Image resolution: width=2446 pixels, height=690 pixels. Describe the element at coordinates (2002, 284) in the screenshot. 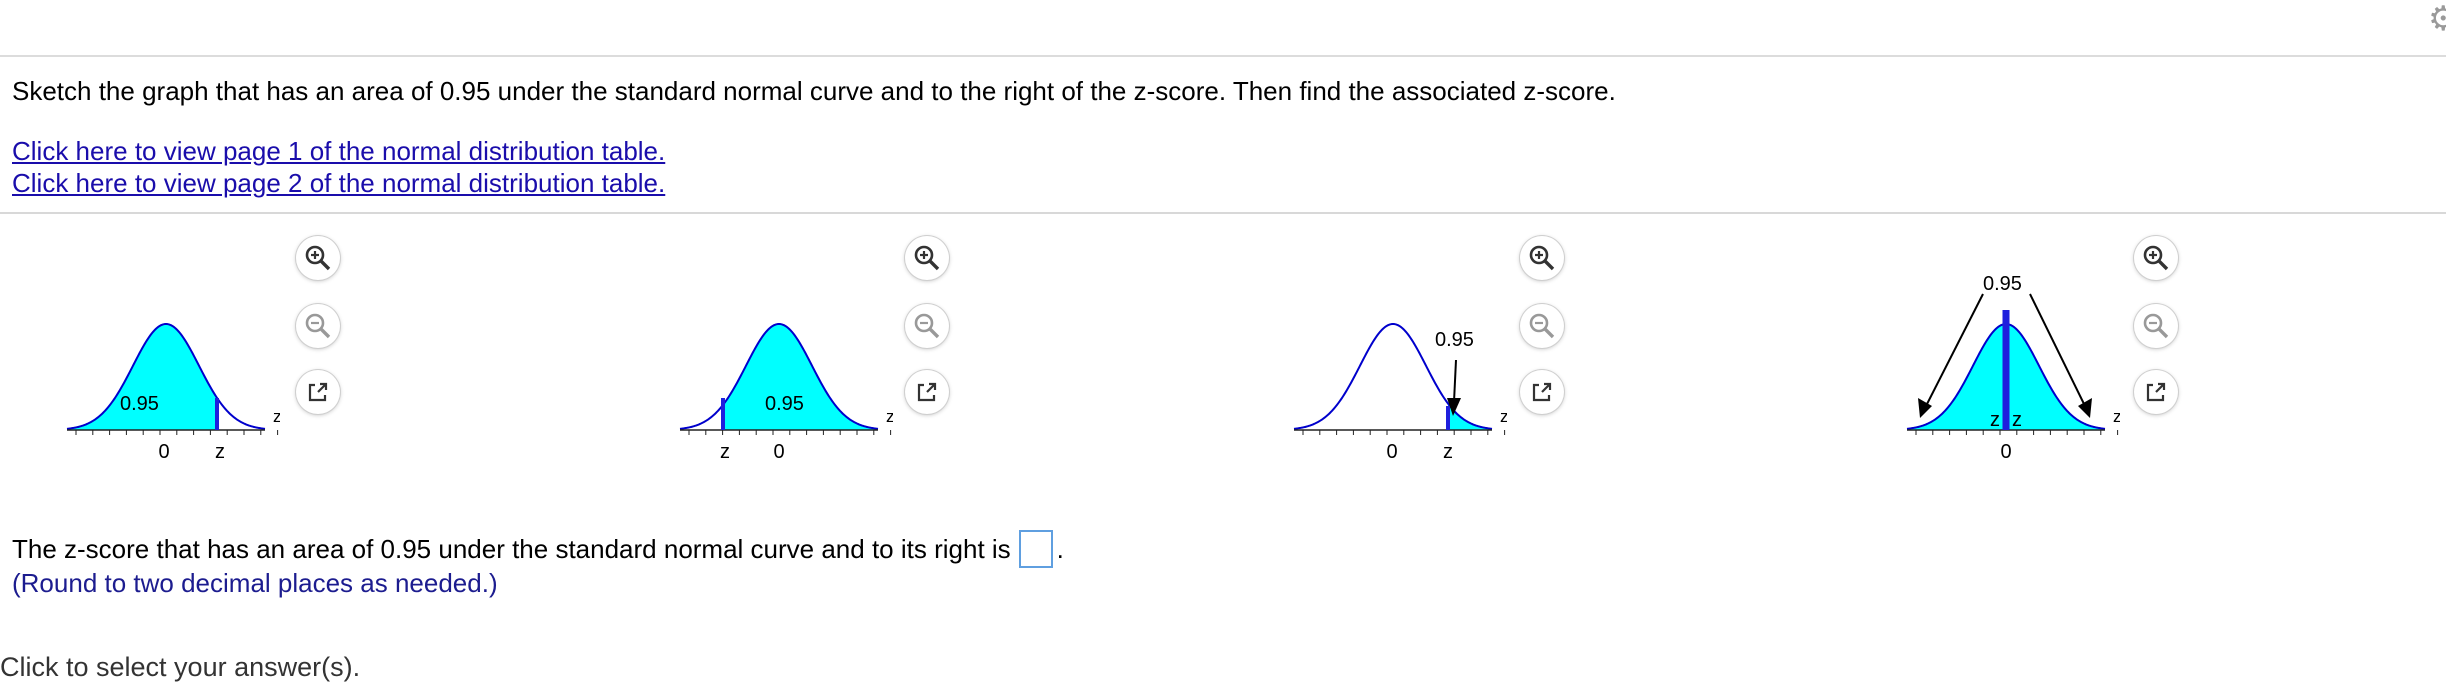

I see `graph-d-area-label: 0.95` at that location.